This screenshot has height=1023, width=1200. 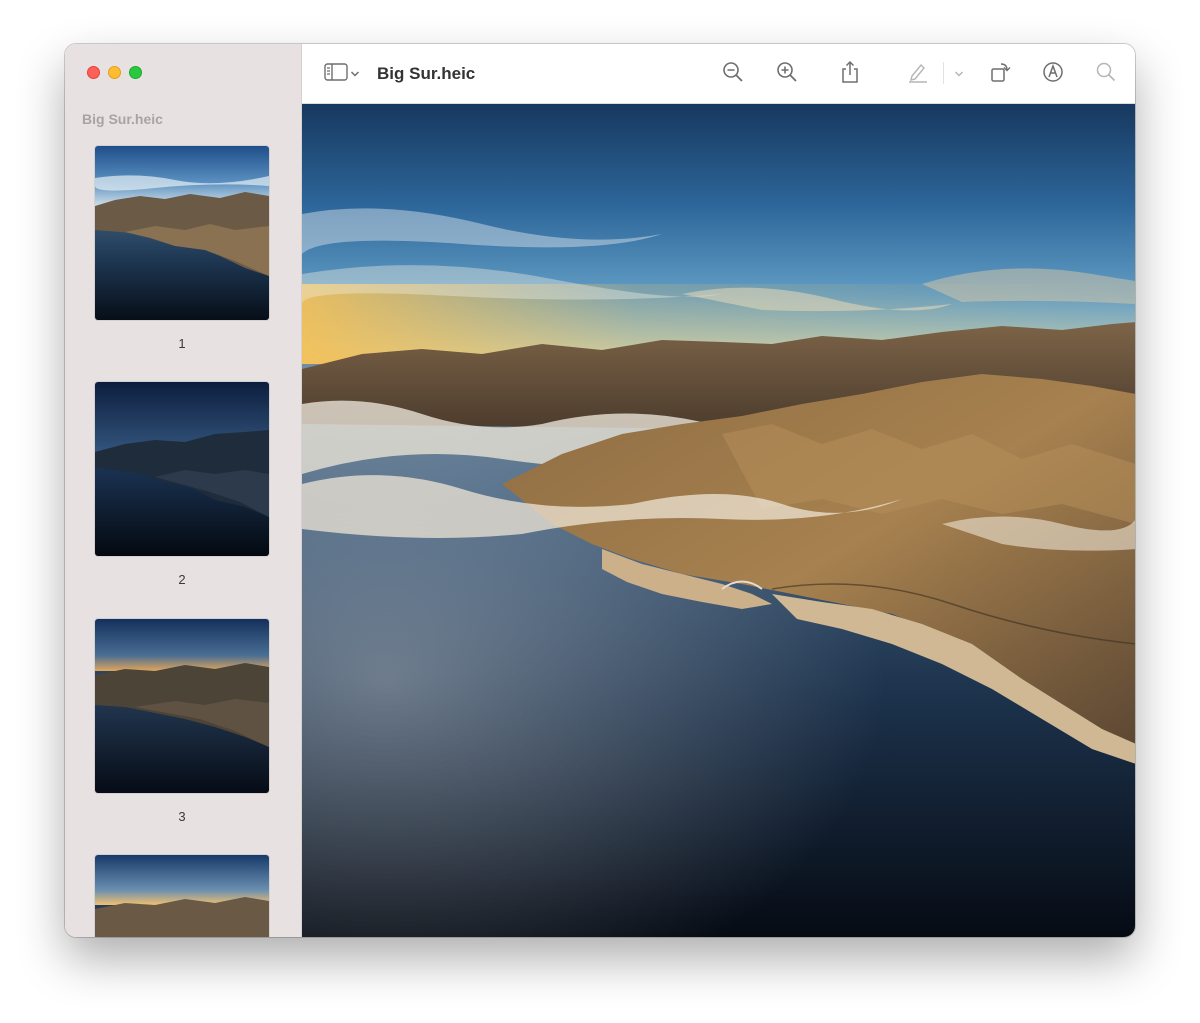 I want to click on thumbnail-label: 3, so click(x=182, y=816).